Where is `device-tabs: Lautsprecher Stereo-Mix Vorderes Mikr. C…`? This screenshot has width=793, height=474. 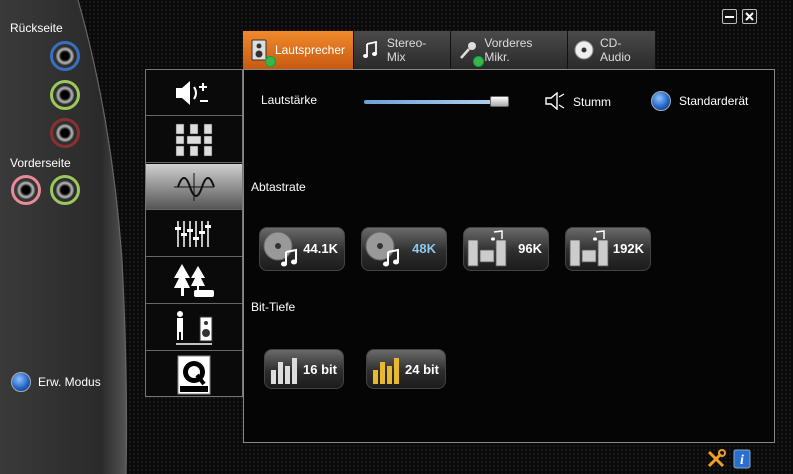 device-tabs: Lautsprecher Stereo-Mix Vorderes Mikr. C… is located at coordinates (449, 50).